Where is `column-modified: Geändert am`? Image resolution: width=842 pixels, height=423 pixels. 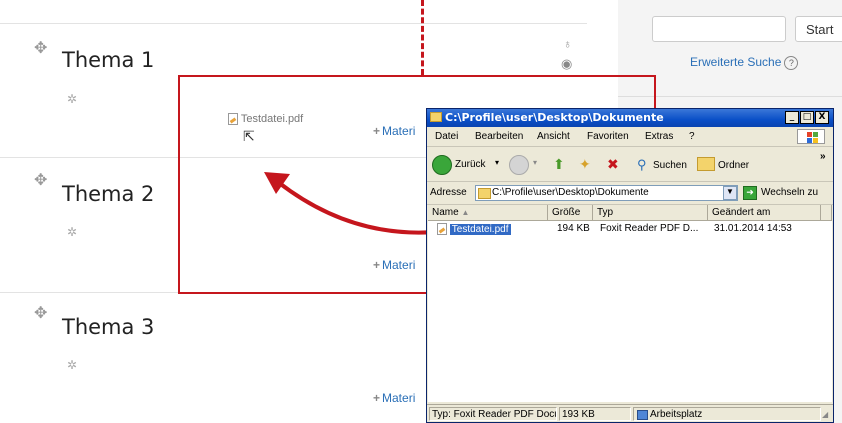
column-modified: Geändert am is located at coordinates (764, 213).